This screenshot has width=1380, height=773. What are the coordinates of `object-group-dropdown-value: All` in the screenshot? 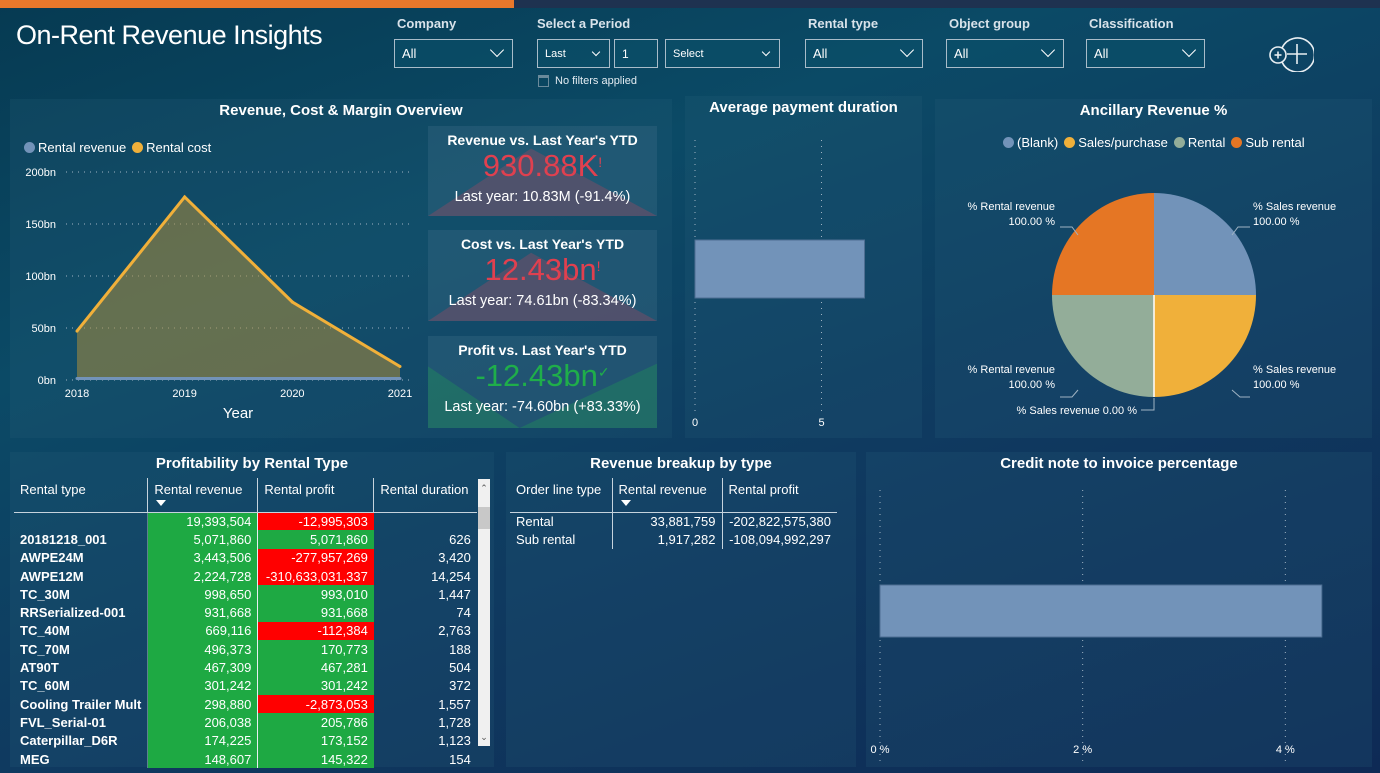 It's located at (961, 53).